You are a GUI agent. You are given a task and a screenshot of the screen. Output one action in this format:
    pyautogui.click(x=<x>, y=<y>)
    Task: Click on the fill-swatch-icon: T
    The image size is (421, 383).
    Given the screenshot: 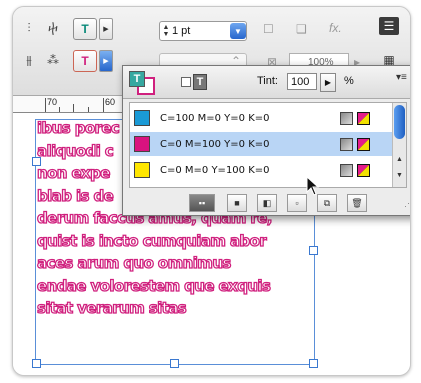 What is the action you would take?
    pyautogui.click(x=137, y=79)
    